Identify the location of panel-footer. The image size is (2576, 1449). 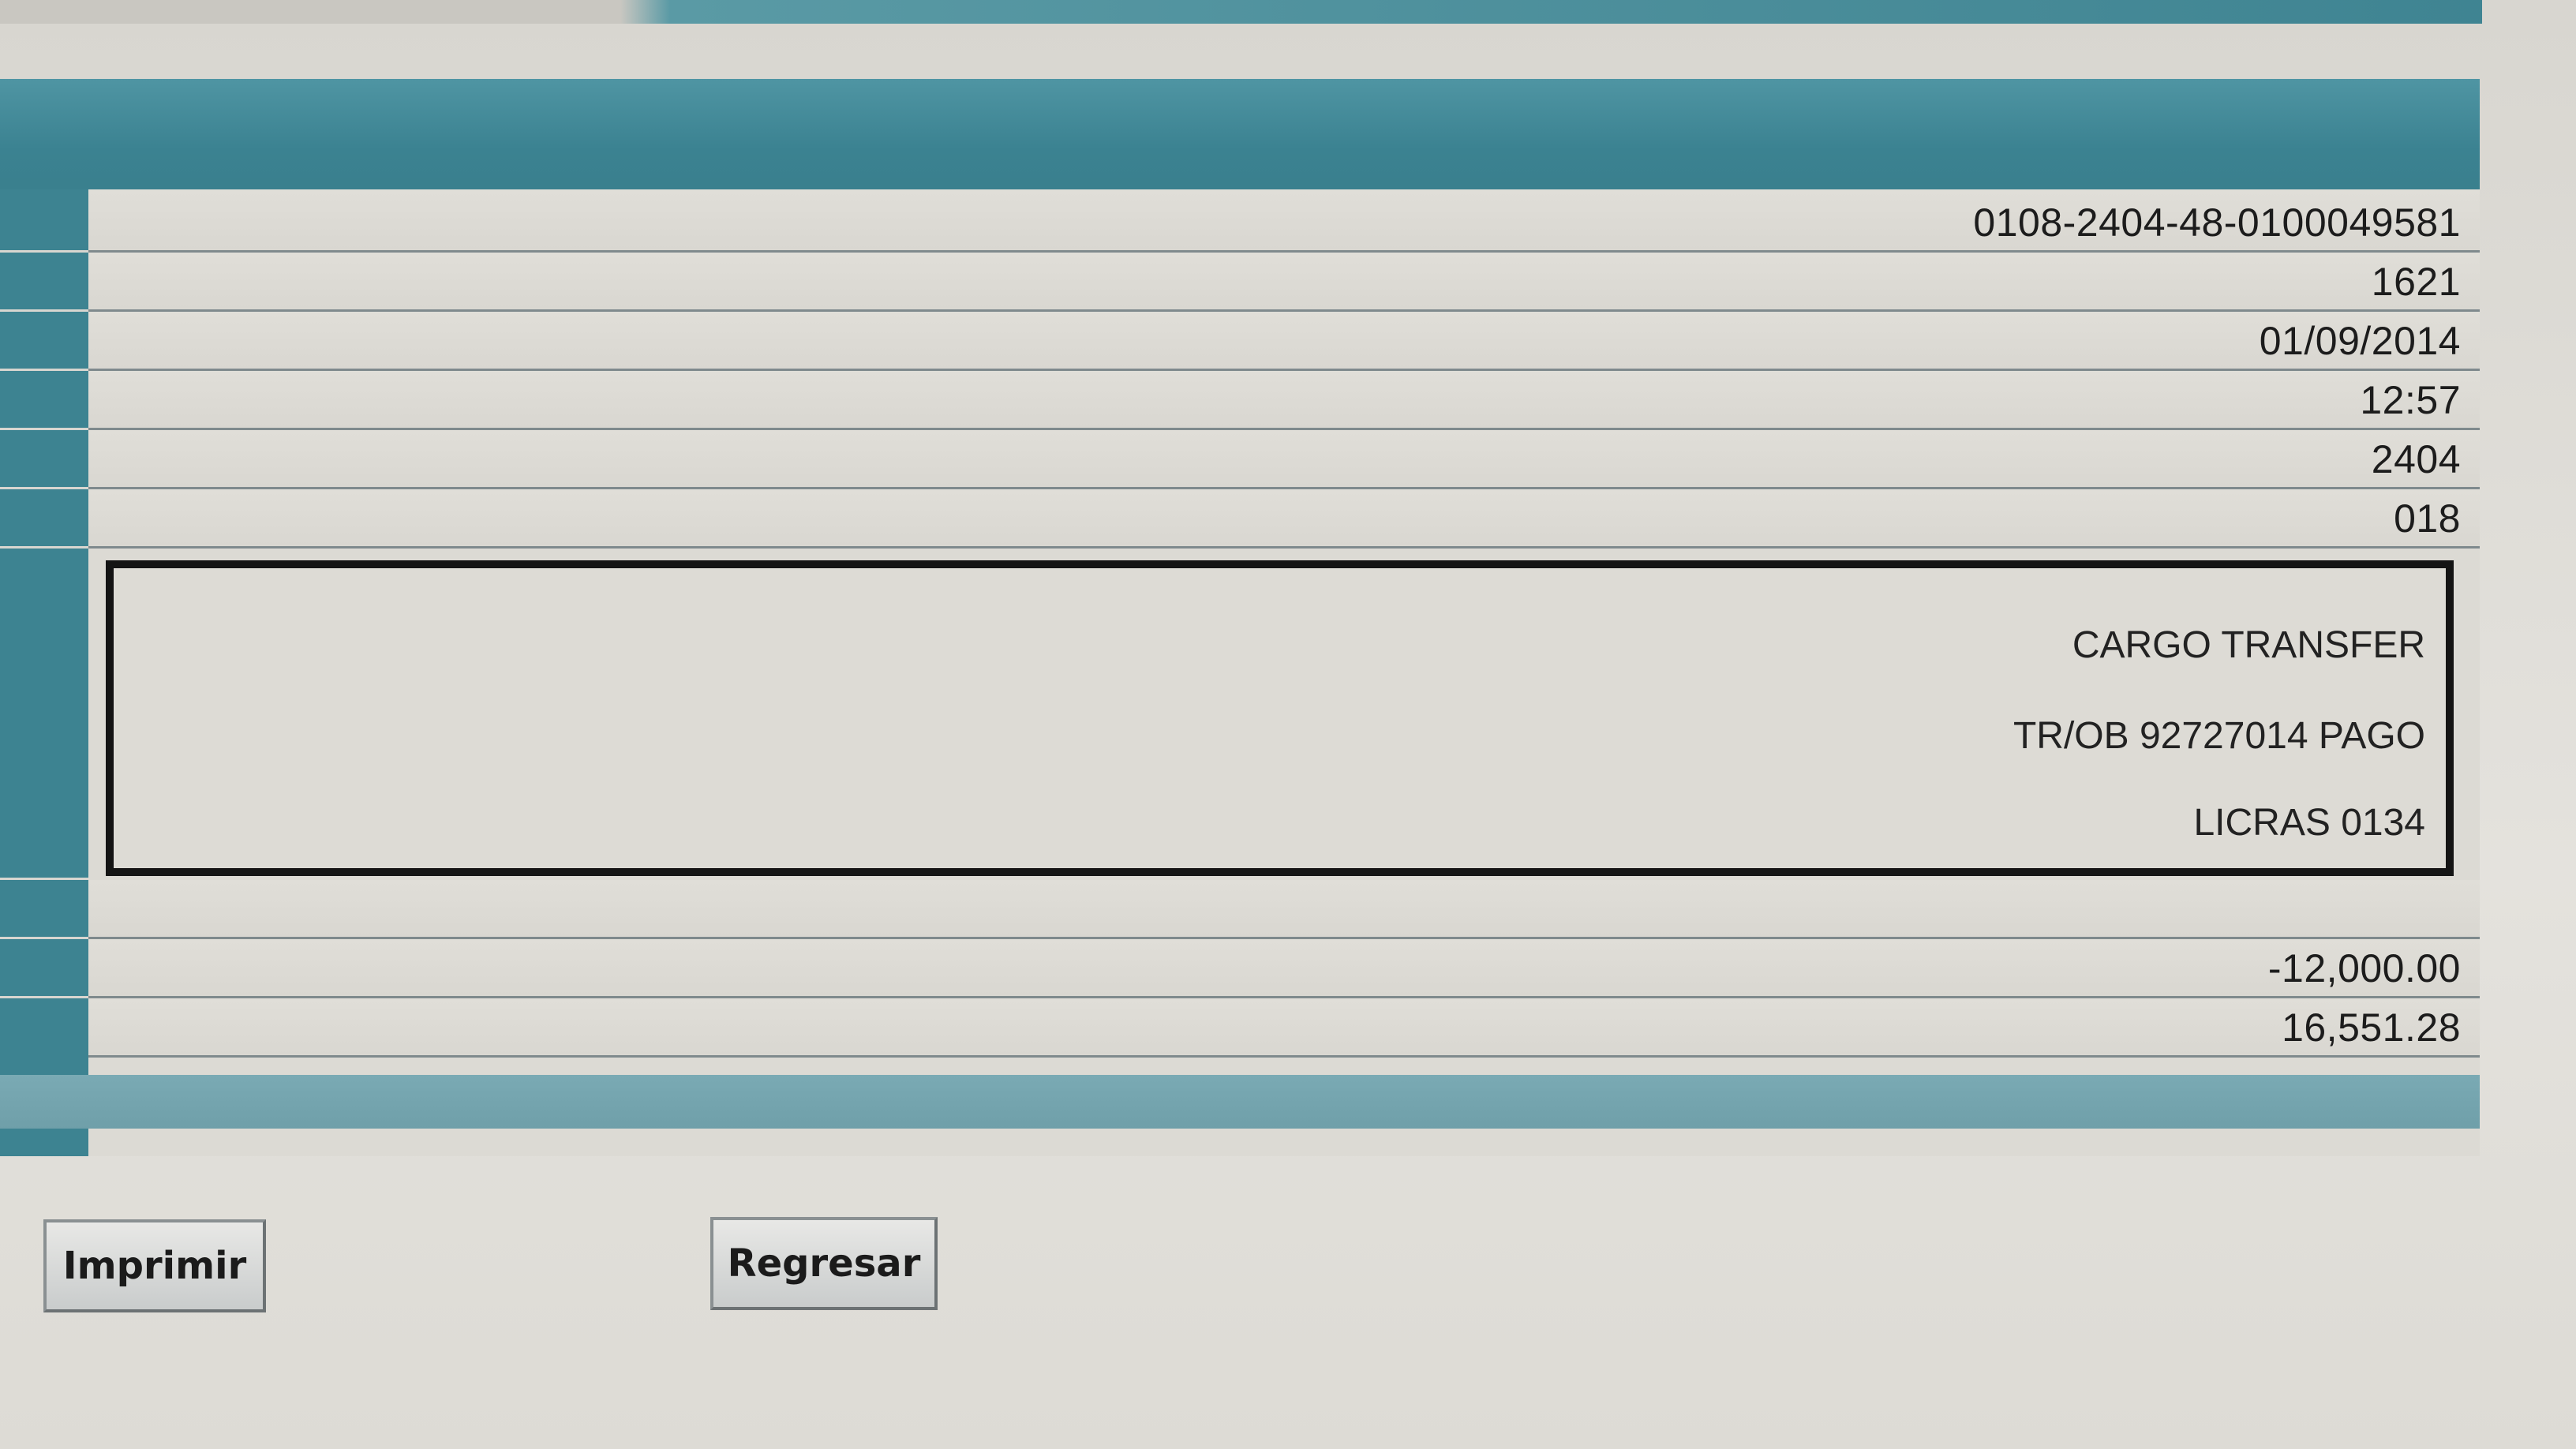
(1240, 1102).